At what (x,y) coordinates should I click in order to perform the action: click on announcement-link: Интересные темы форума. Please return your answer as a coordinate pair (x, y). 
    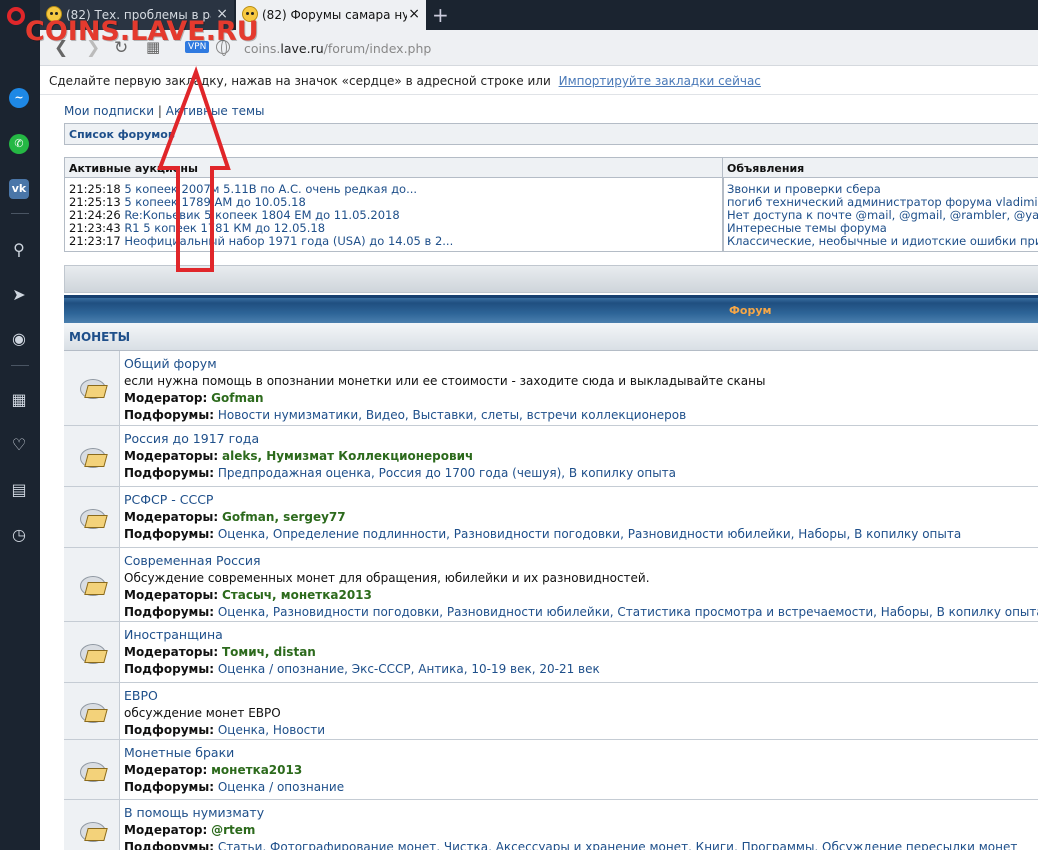
    Looking at the image, I should click on (807, 228).